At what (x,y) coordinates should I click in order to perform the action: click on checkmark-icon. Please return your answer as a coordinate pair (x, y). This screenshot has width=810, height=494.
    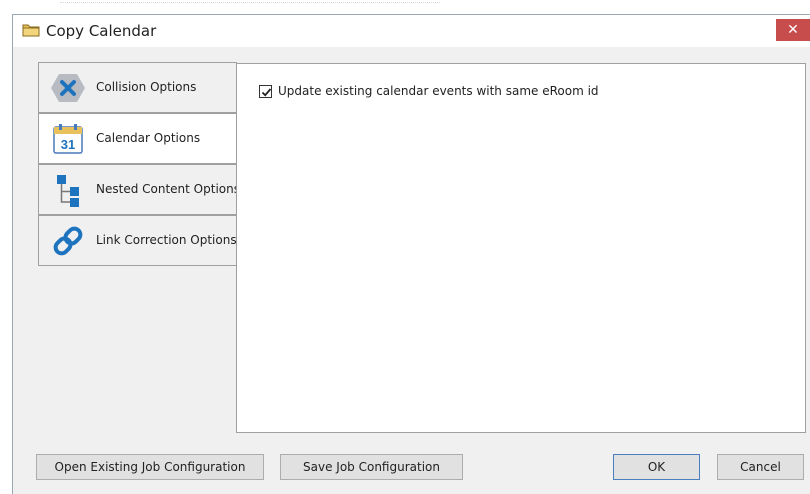
    Looking at the image, I should click on (266, 92).